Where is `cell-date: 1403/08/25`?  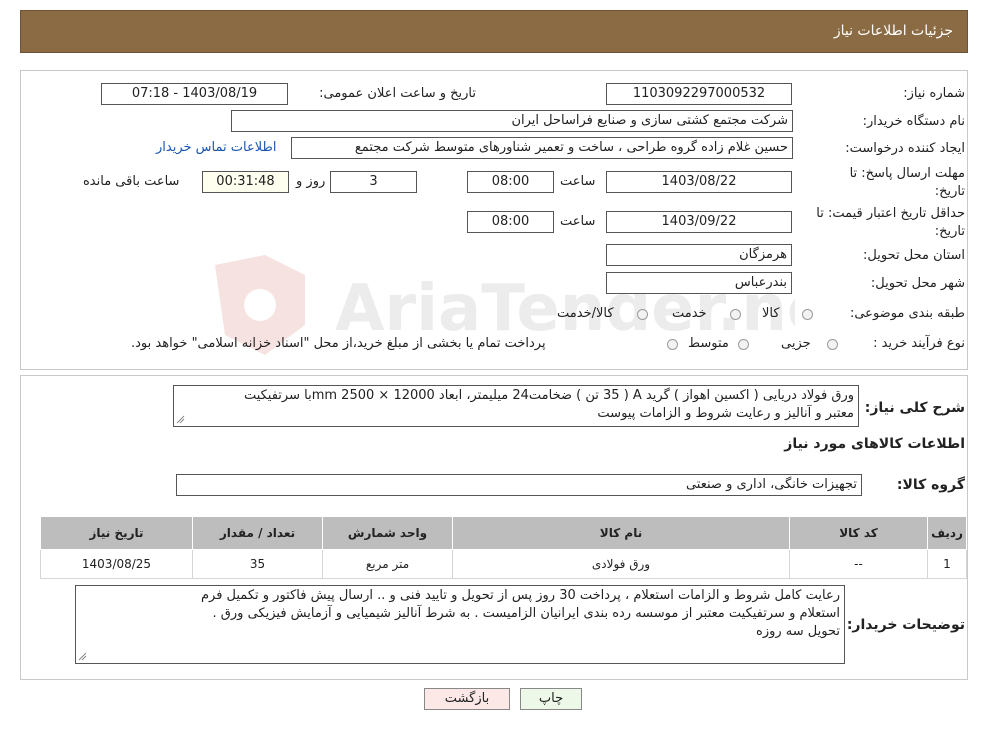
cell-date: 1403/08/25 is located at coordinates (116, 564).